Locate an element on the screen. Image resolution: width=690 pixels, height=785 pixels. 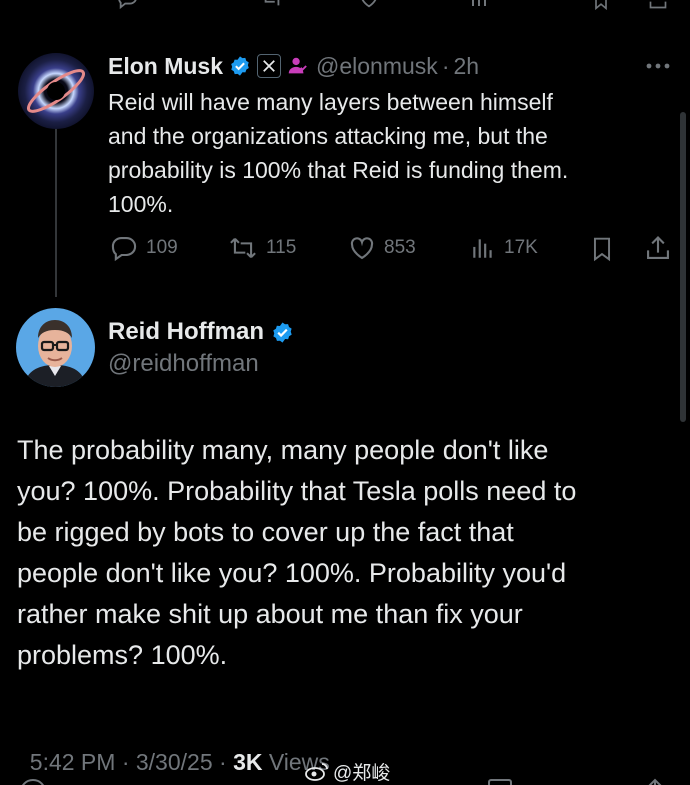
x-affiliate-icon is located at coordinates (269, 66).